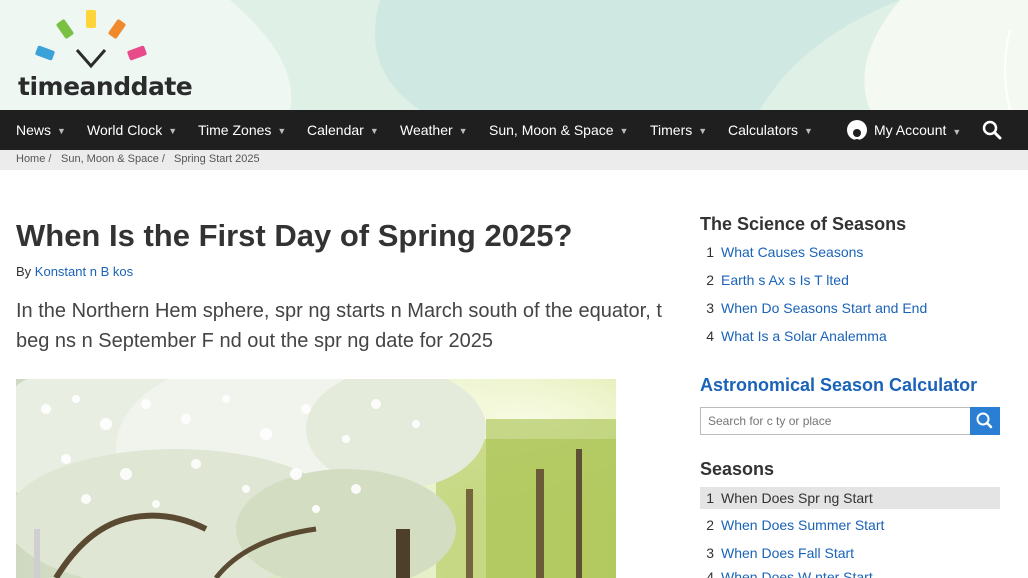  I want to click on nav-label: Weather, so click(426, 130).